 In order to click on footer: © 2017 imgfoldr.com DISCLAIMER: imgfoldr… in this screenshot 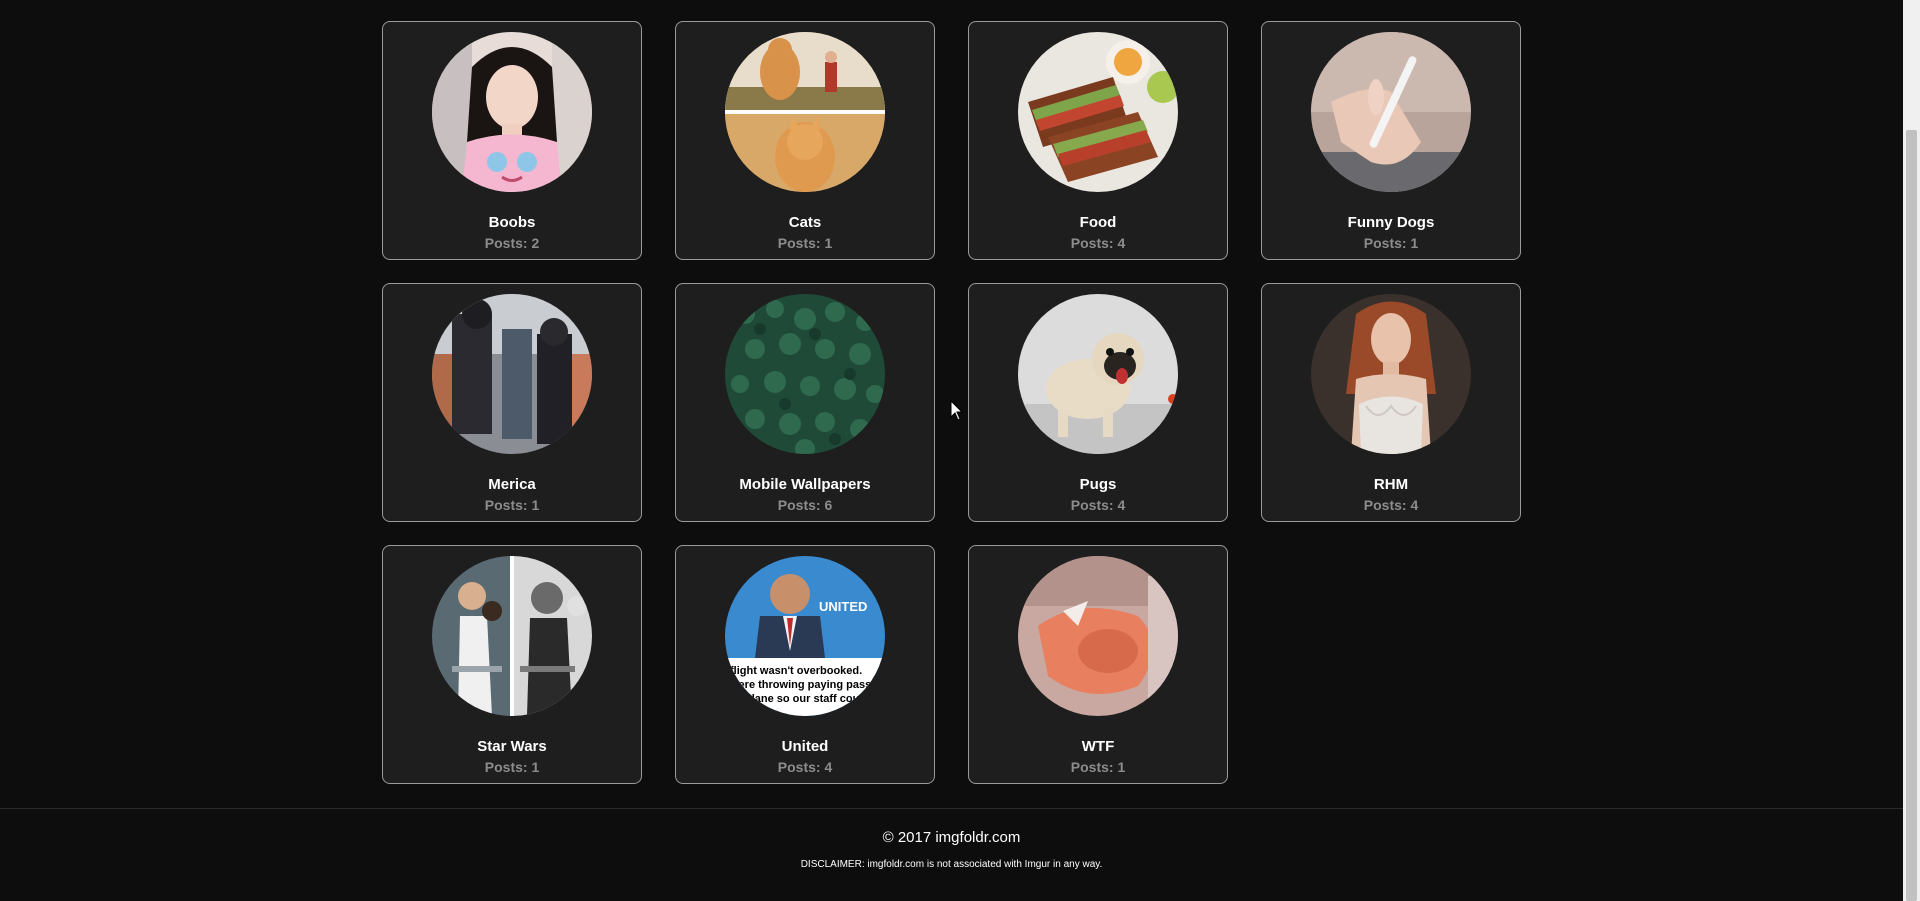, I will do `click(951, 854)`.